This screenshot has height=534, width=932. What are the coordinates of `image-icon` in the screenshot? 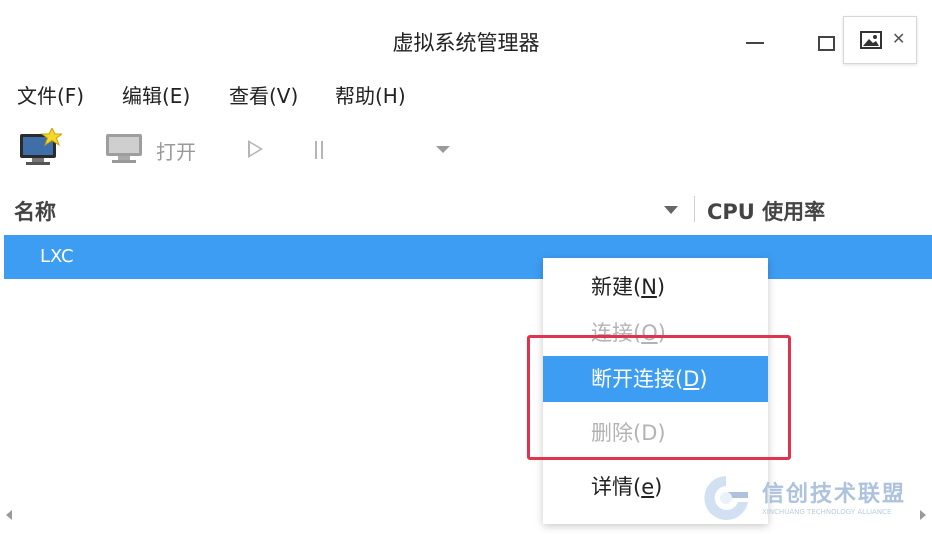 It's located at (871, 40).